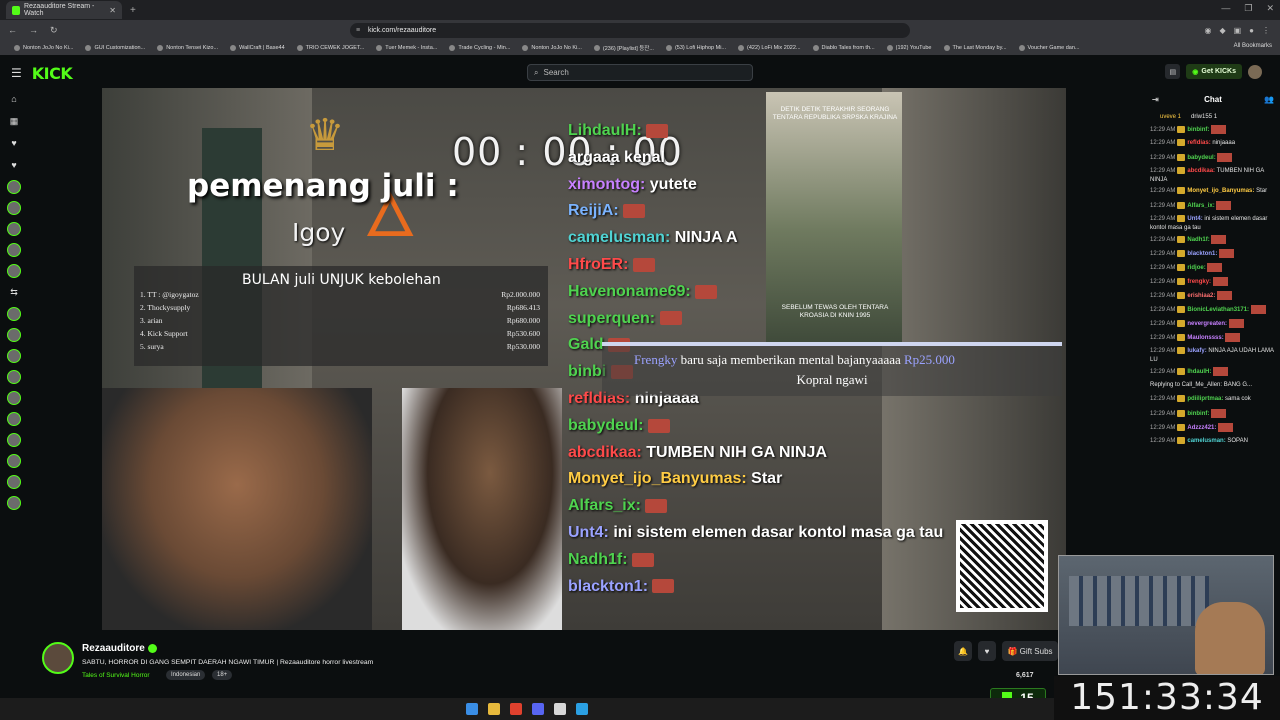  Describe the element at coordinates (909, 47) in the screenshot. I see `bookmark-item: (192) YouTube` at that location.